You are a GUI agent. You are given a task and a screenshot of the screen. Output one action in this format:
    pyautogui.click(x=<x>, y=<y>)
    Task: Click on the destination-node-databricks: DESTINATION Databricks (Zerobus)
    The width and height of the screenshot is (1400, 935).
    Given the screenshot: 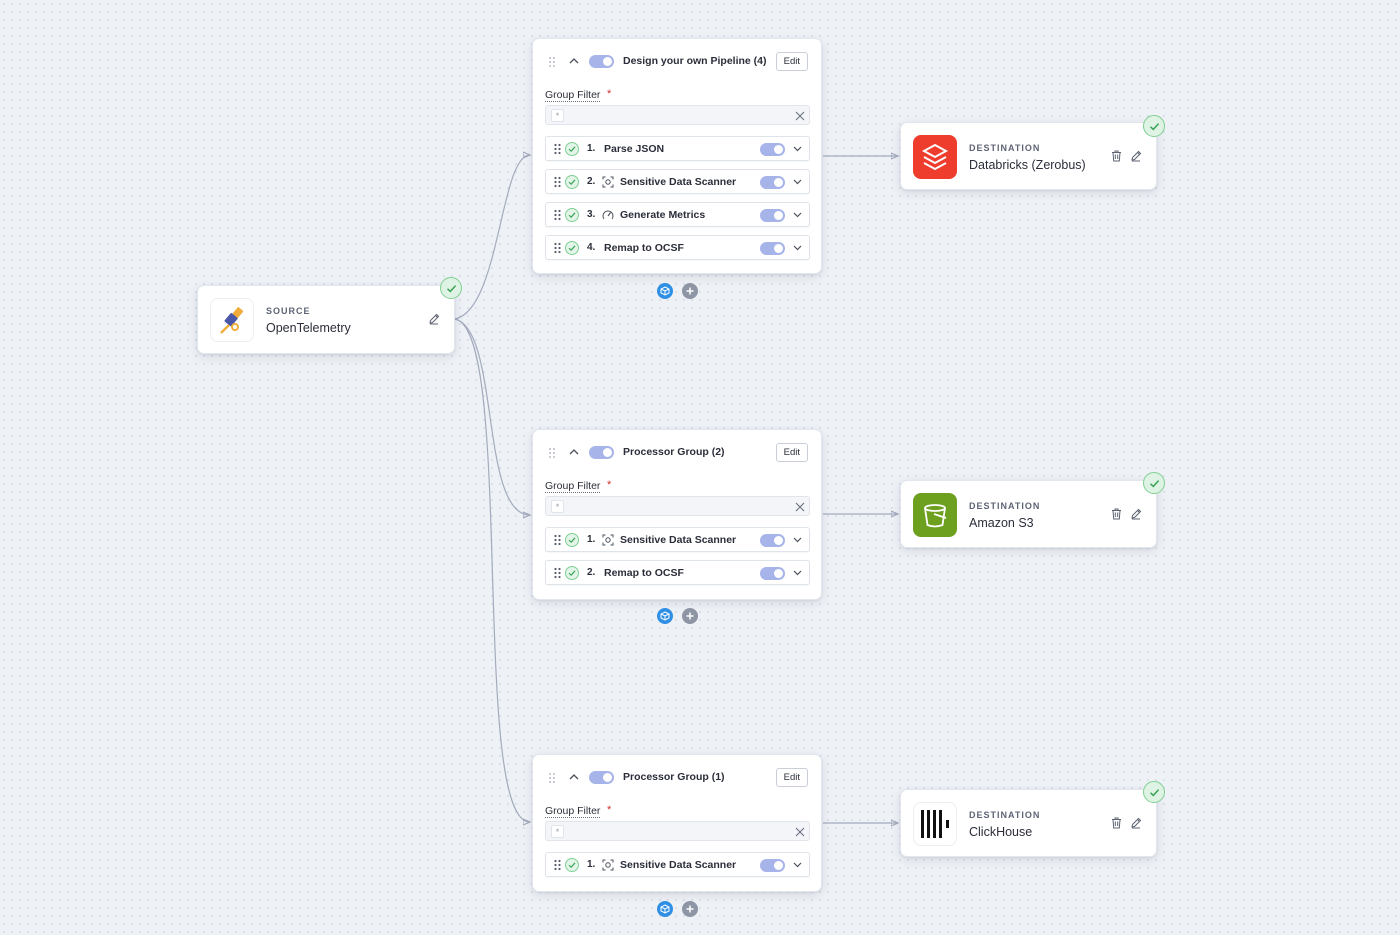 What is the action you would take?
    pyautogui.click(x=1028, y=156)
    